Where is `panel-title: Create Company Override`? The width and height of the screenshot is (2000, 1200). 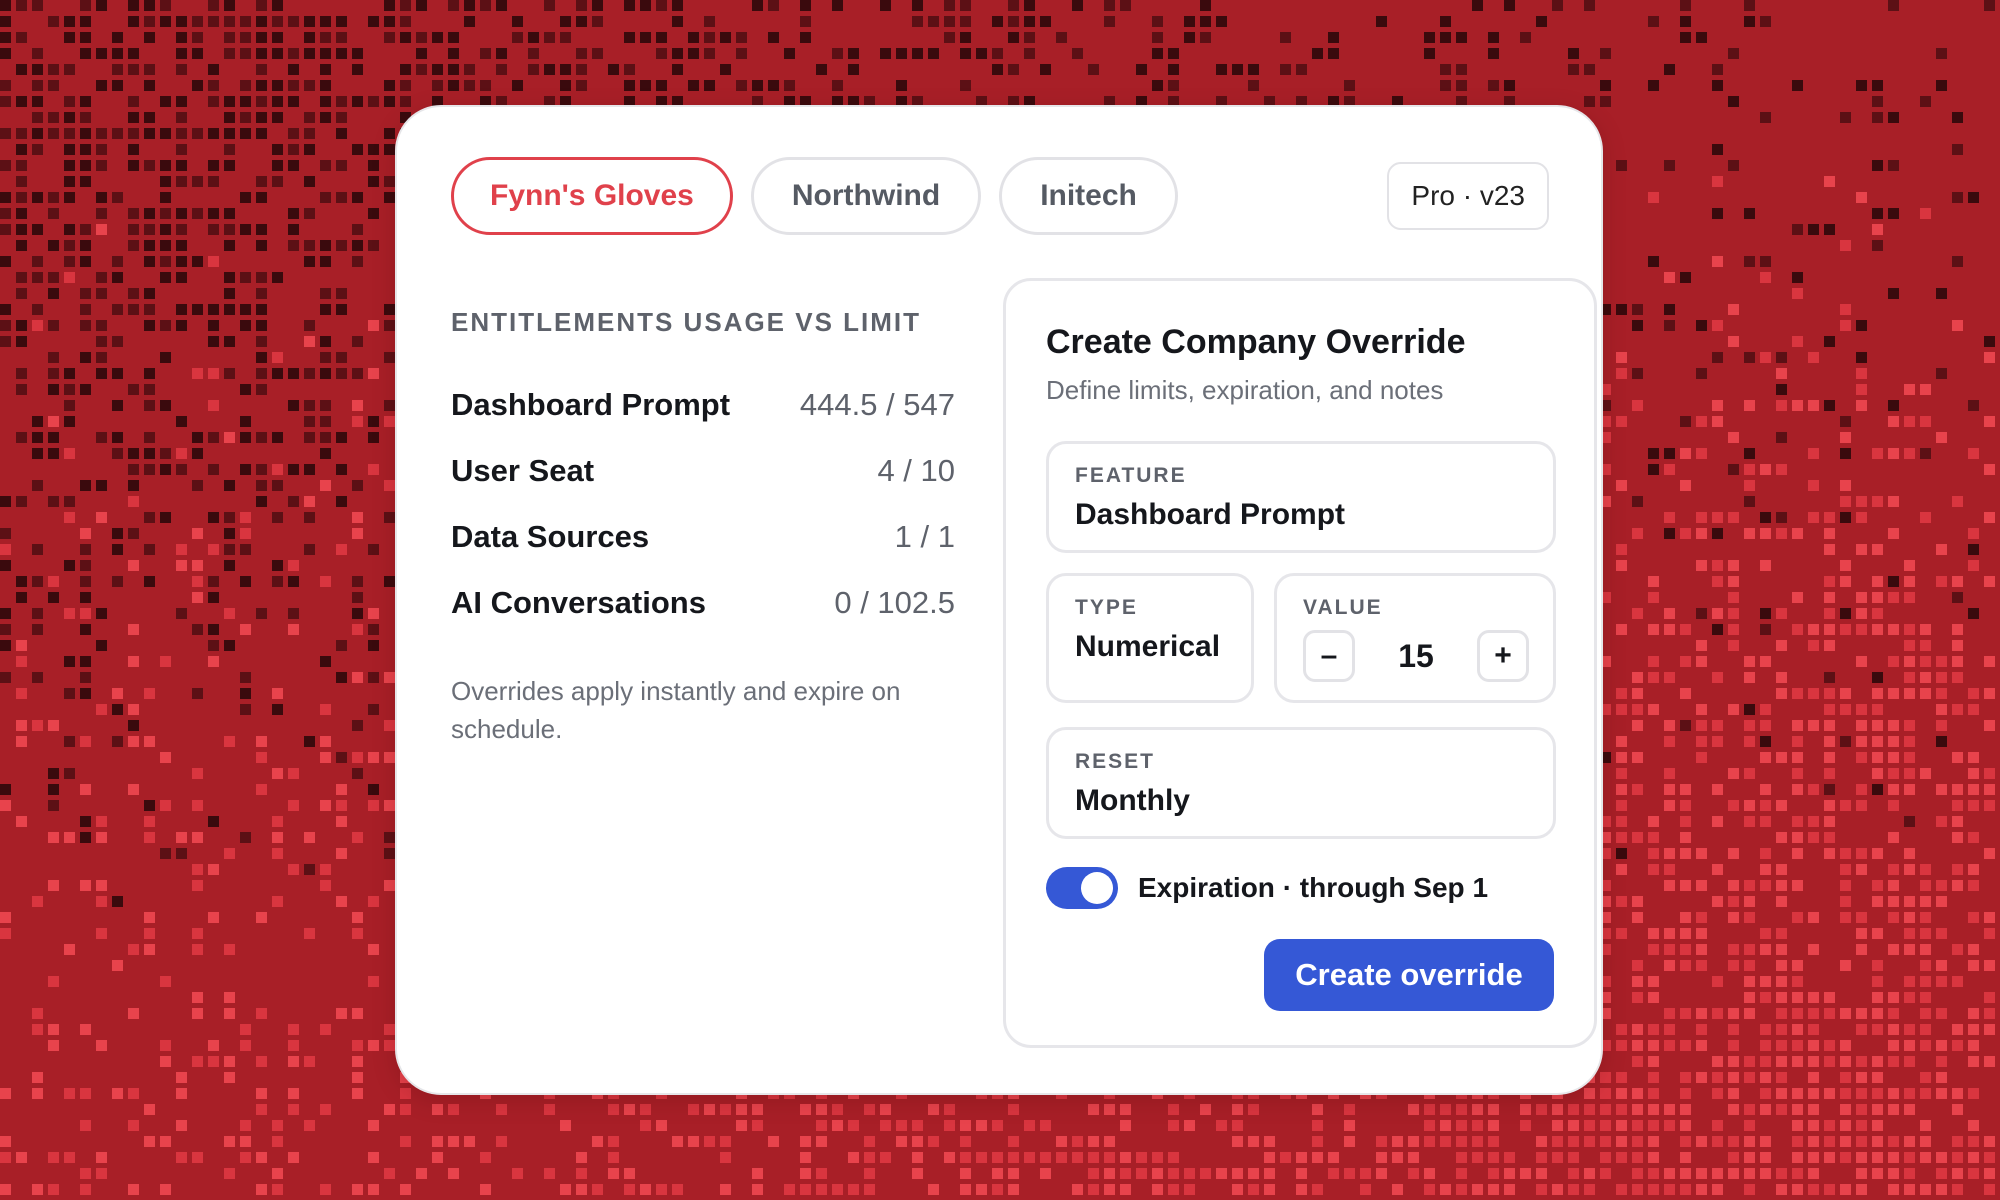 panel-title: Create Company Override is located at coordinates (1256, 342).